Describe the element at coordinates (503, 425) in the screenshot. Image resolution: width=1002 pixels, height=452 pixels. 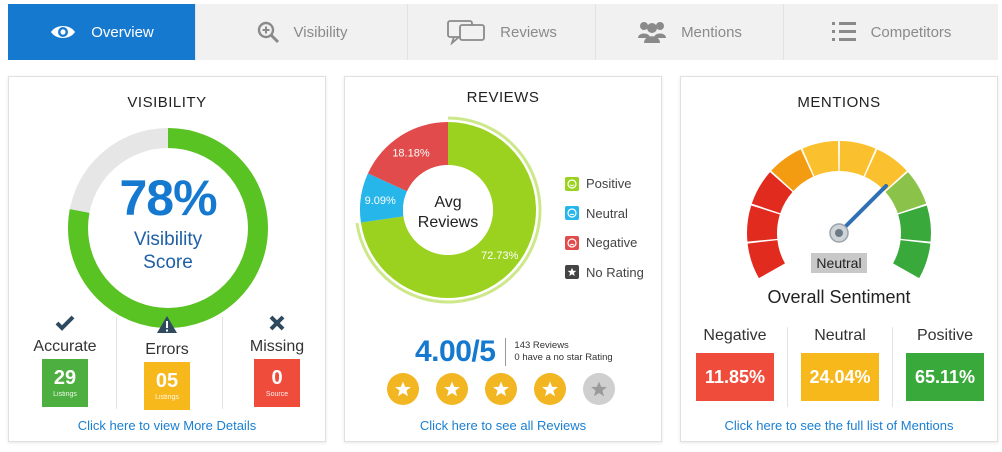
I see `see-all-reviews-link: Click here to see all Reviews` at that location.